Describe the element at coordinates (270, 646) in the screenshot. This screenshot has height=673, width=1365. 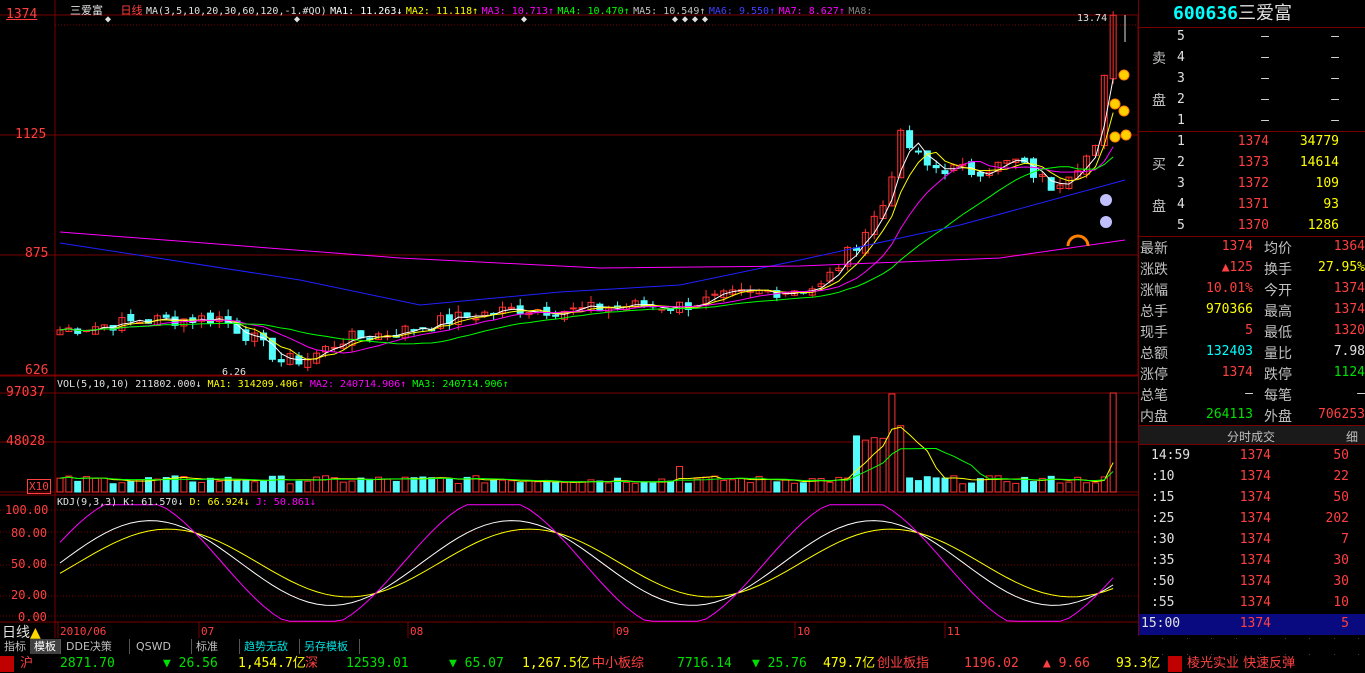
I see `tab-trend: 趋势无敌` at that location.